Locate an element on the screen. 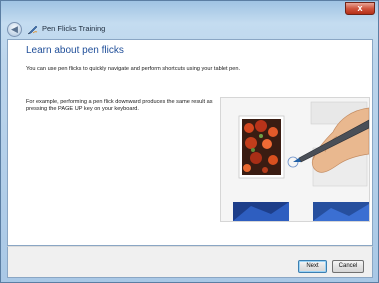  title-bar: ◀ Pen Flicks Training is located at coordinates (189, 30).